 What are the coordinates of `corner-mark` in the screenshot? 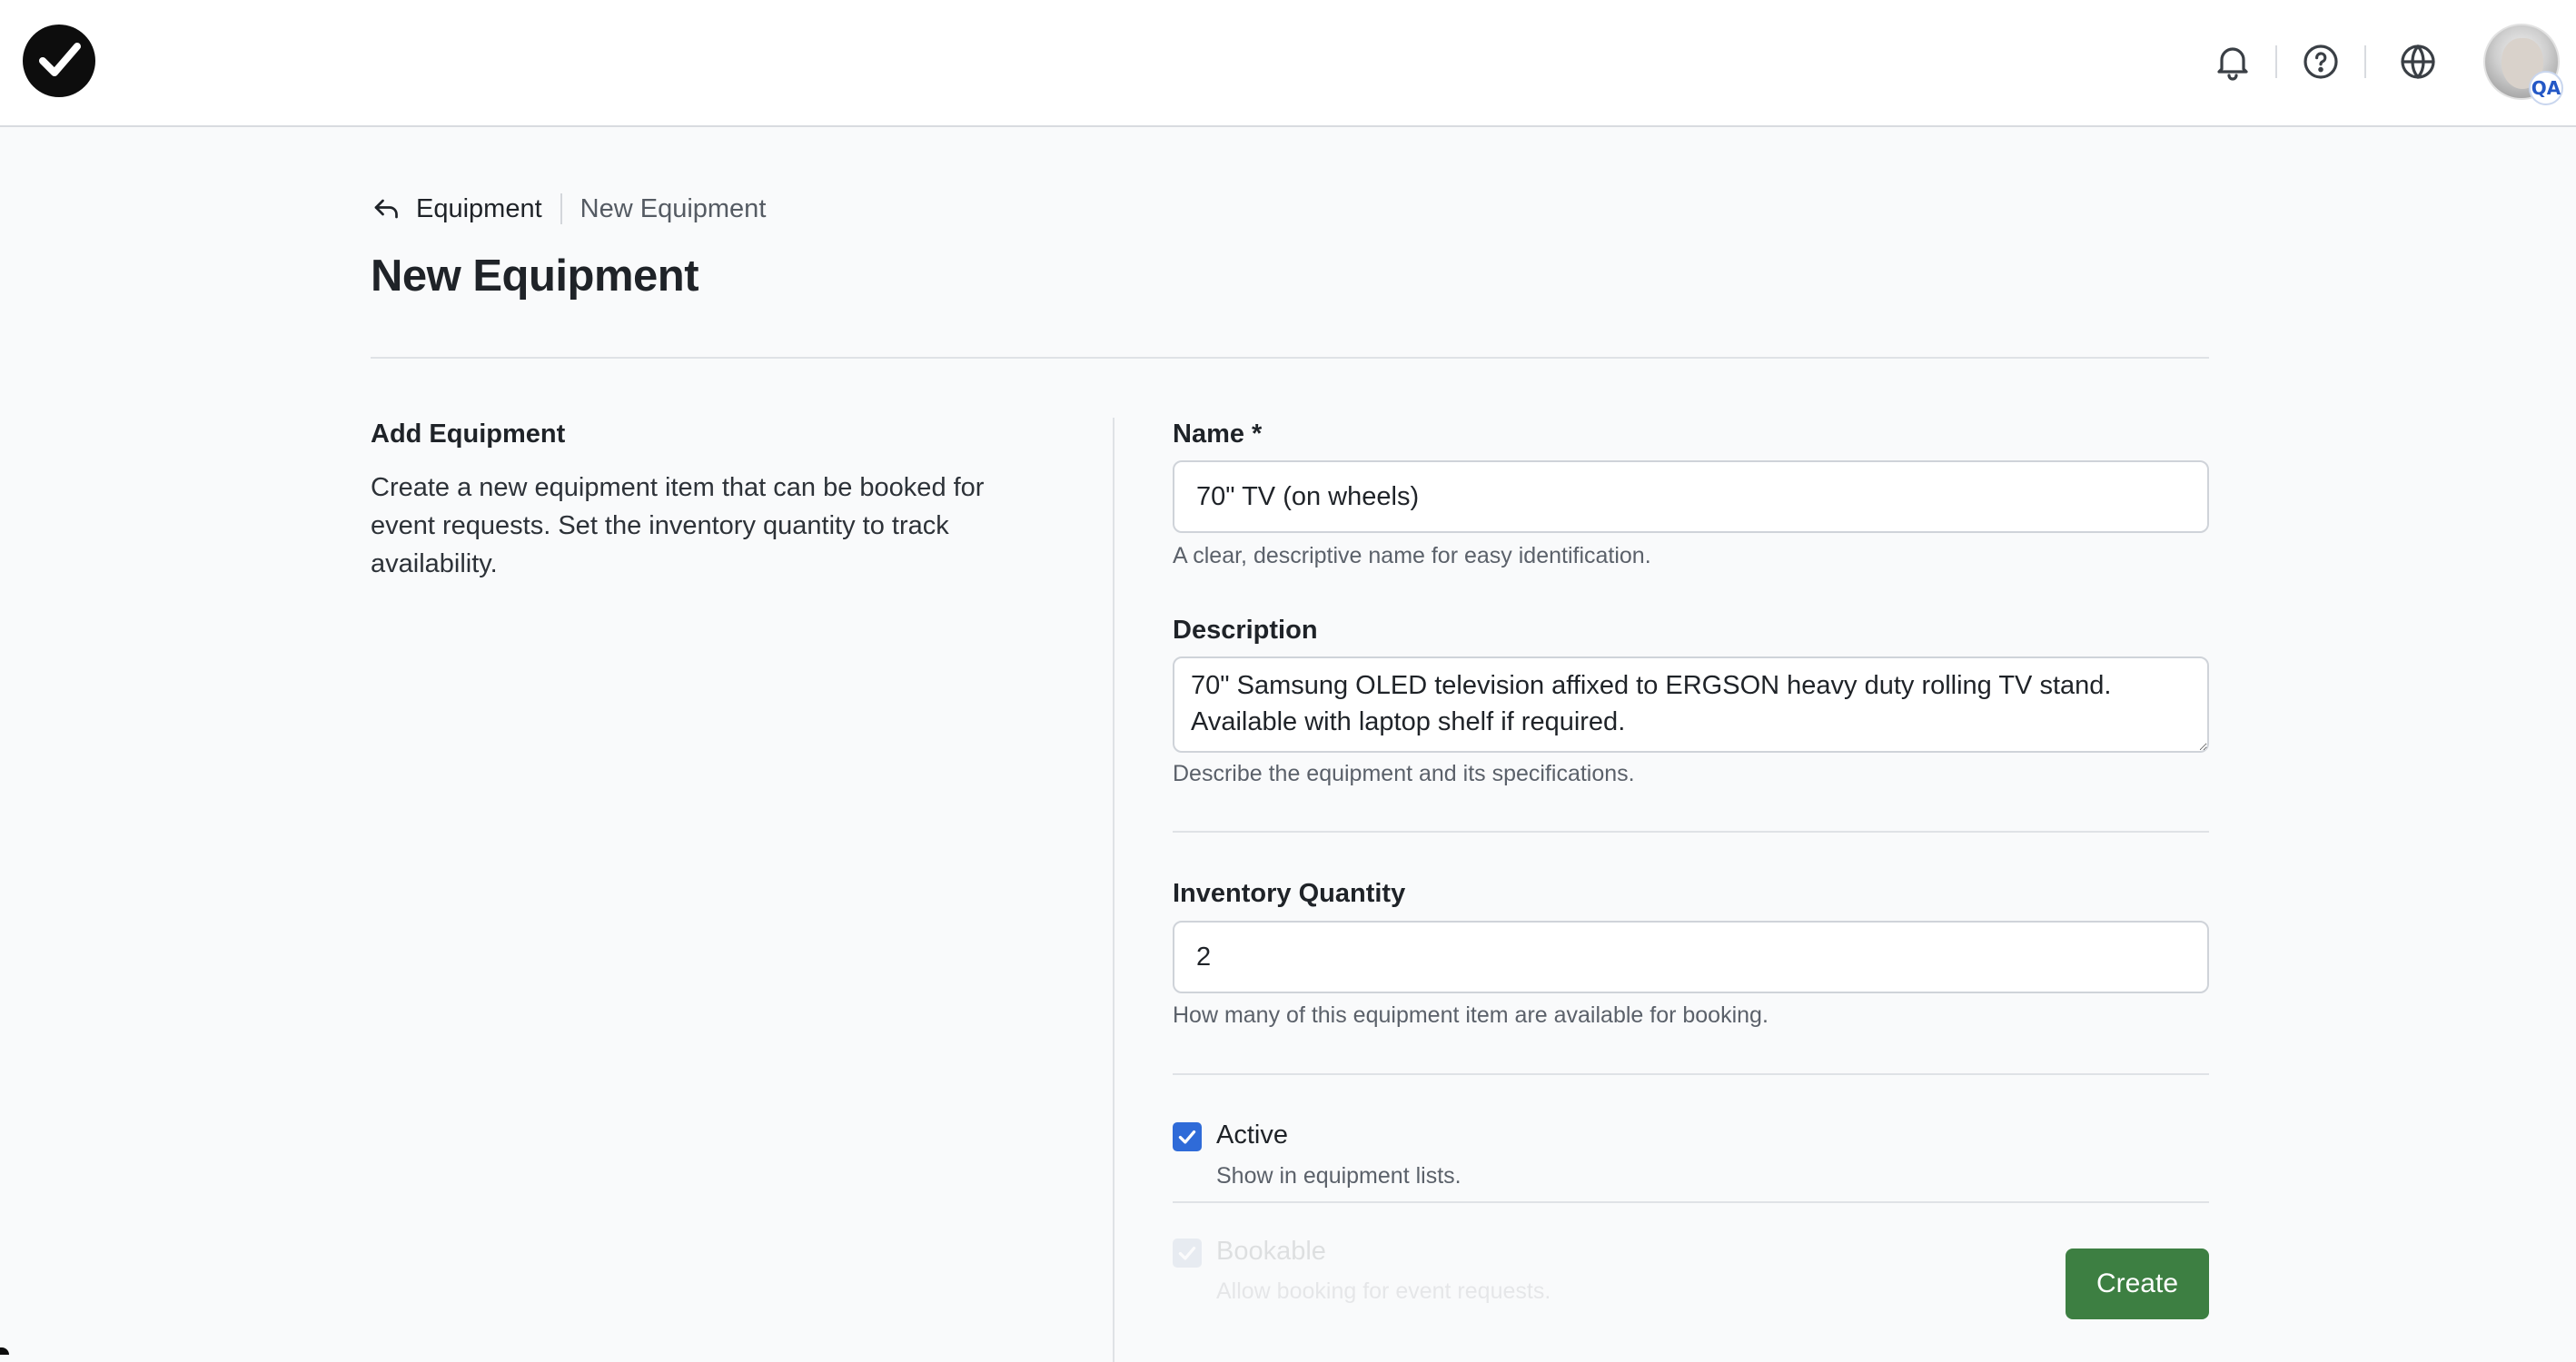 It's located at (4, 1351).